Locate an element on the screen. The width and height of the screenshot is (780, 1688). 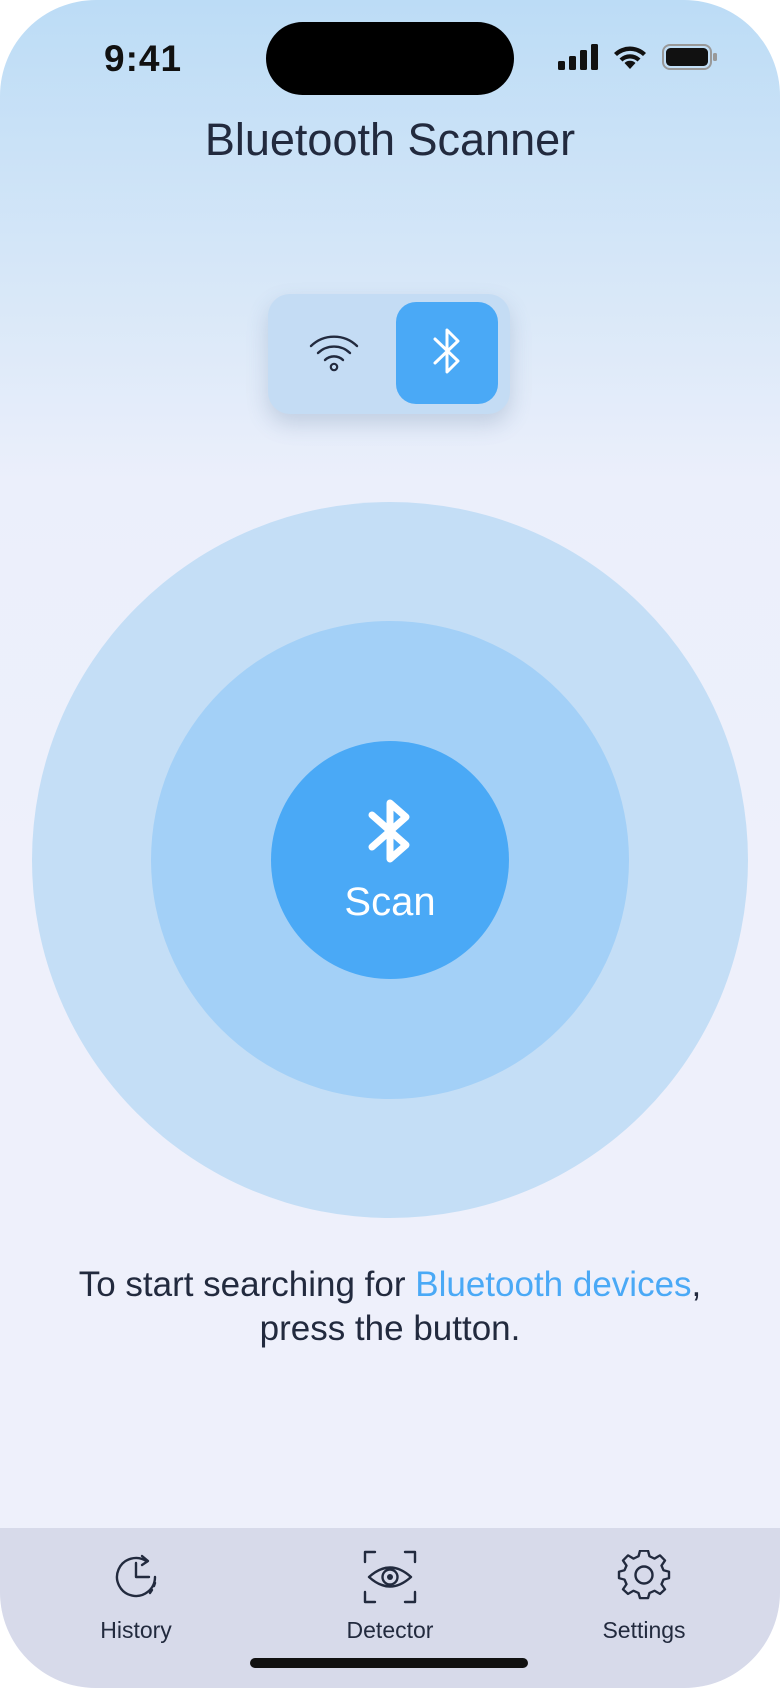
tab-detector: Detector is located at coordinates (390, 1597).